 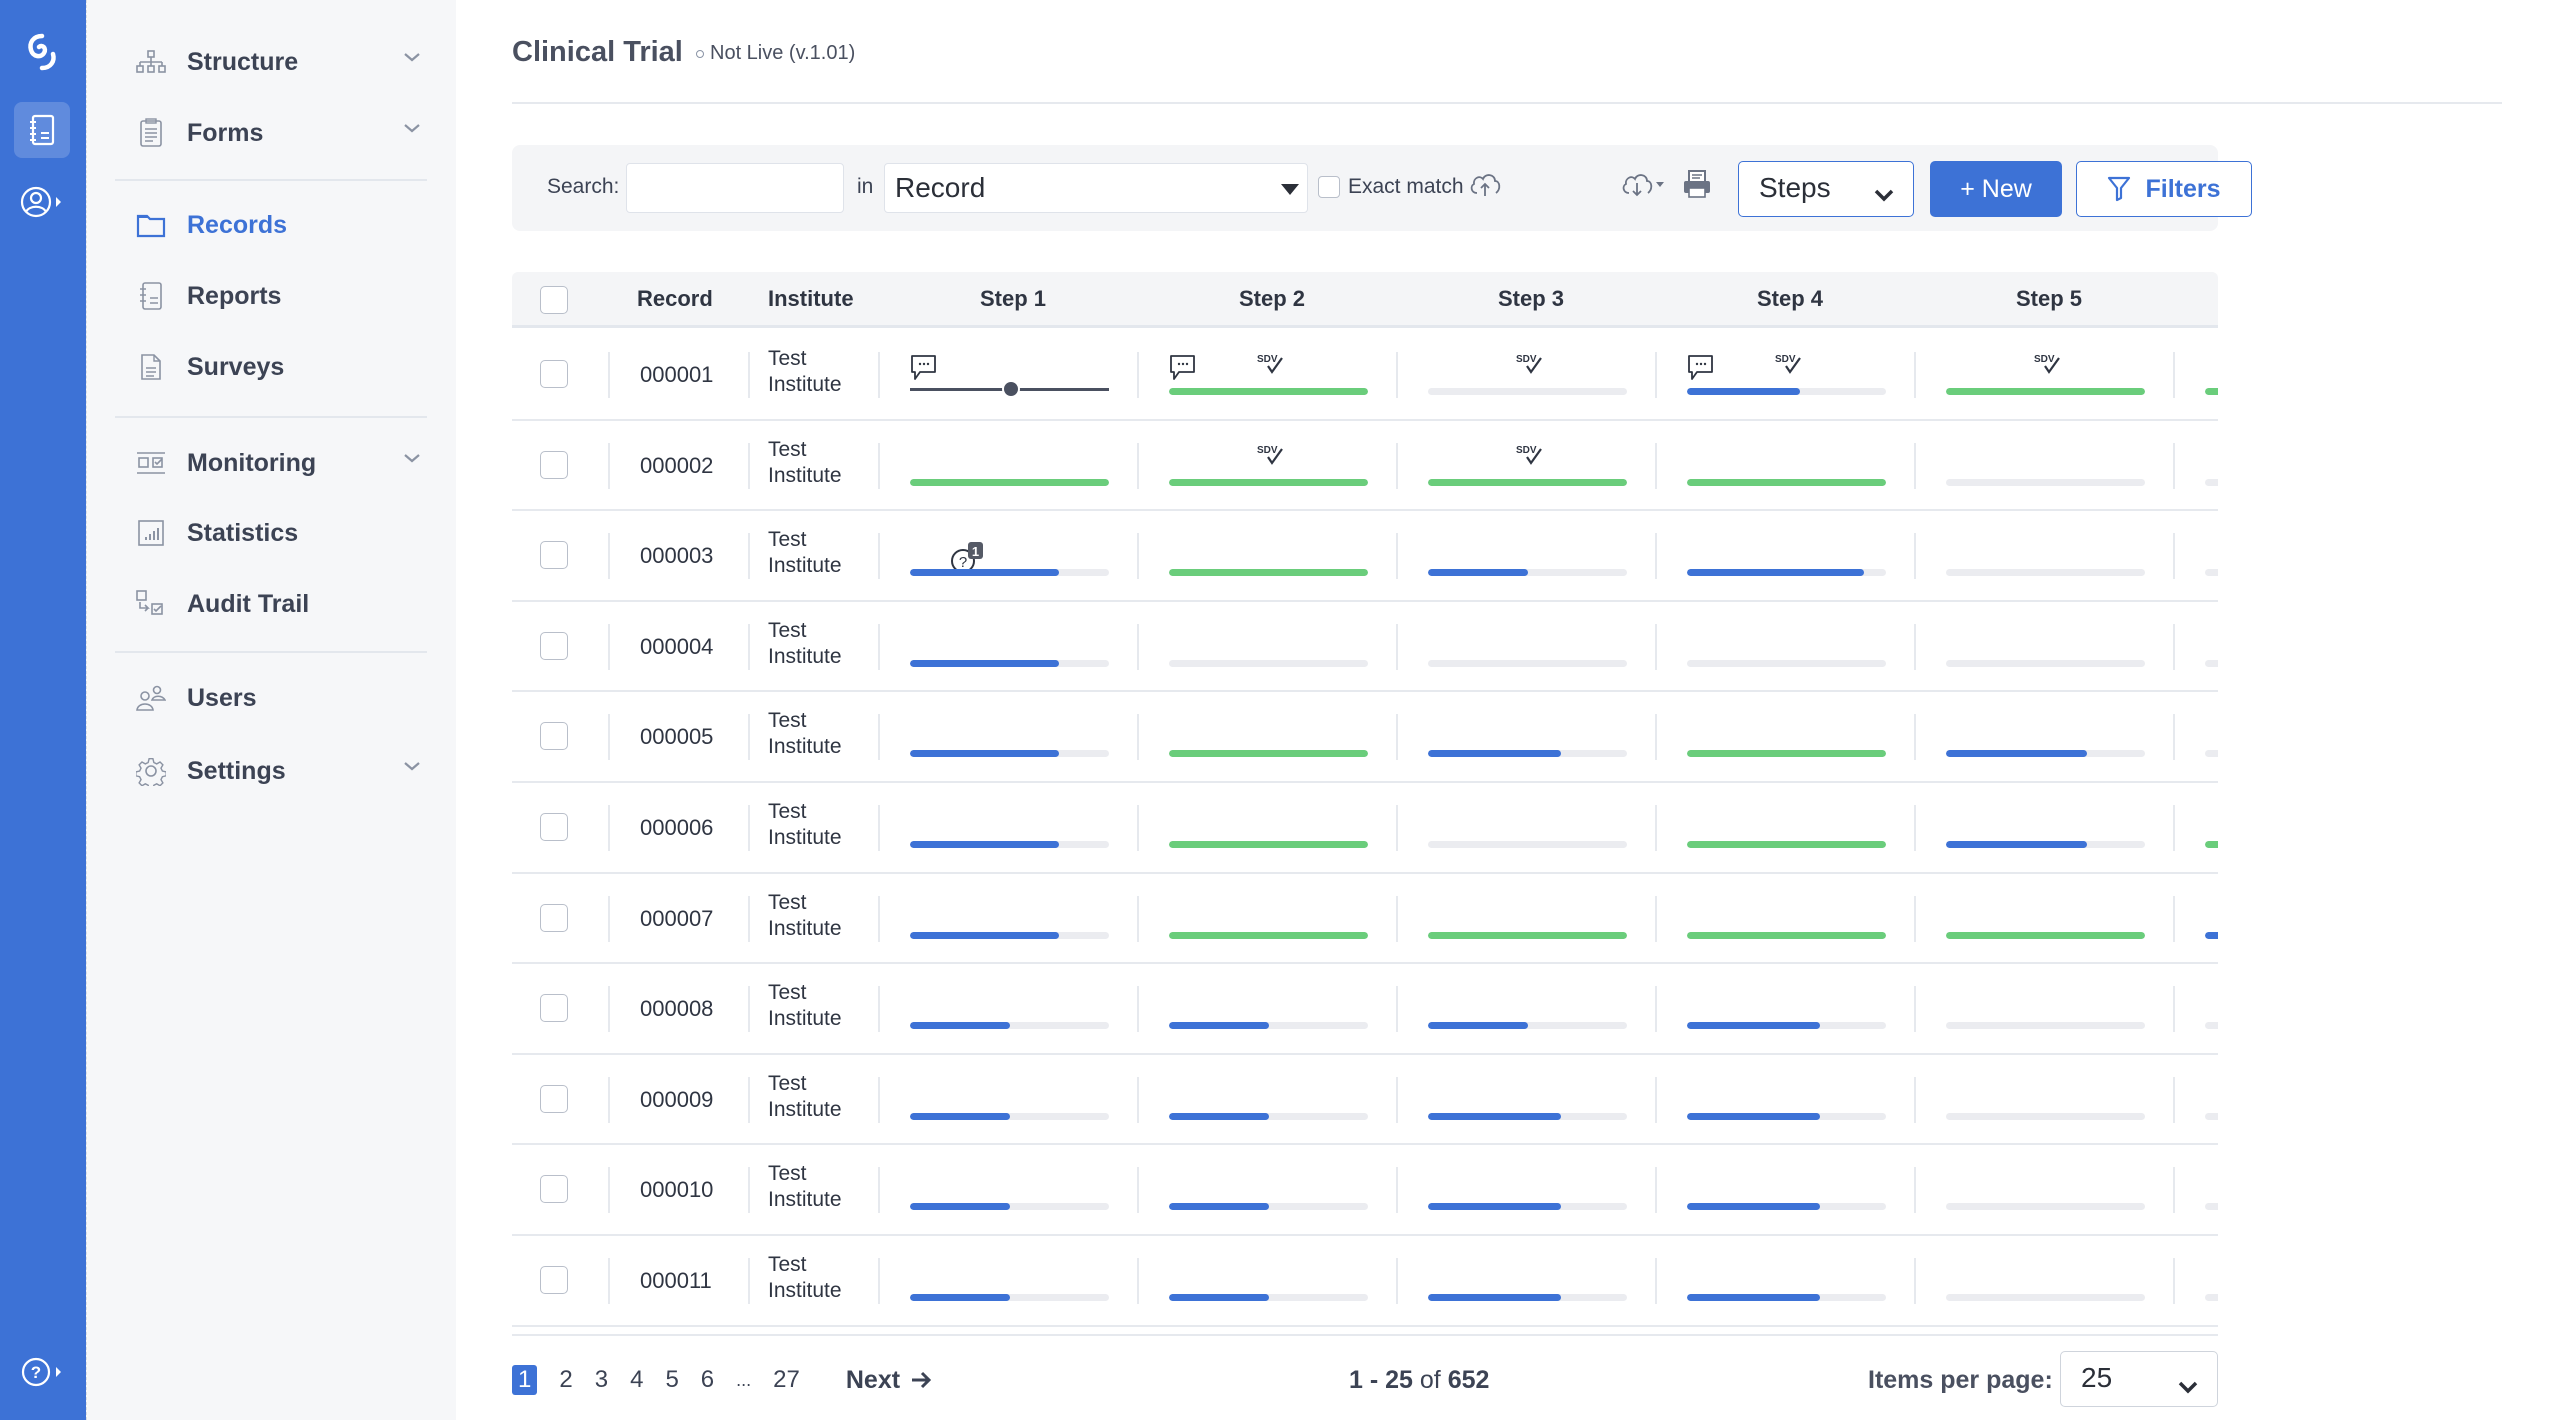 I want to click on page-link-2: 2, so click(x=565, y=1380).